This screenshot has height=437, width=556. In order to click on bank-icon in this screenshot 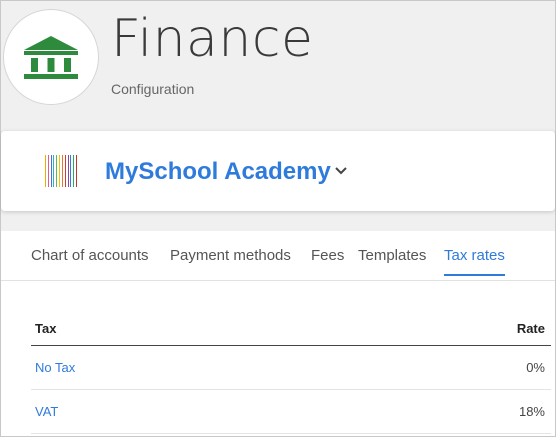, I will do `click(51, 57)`.